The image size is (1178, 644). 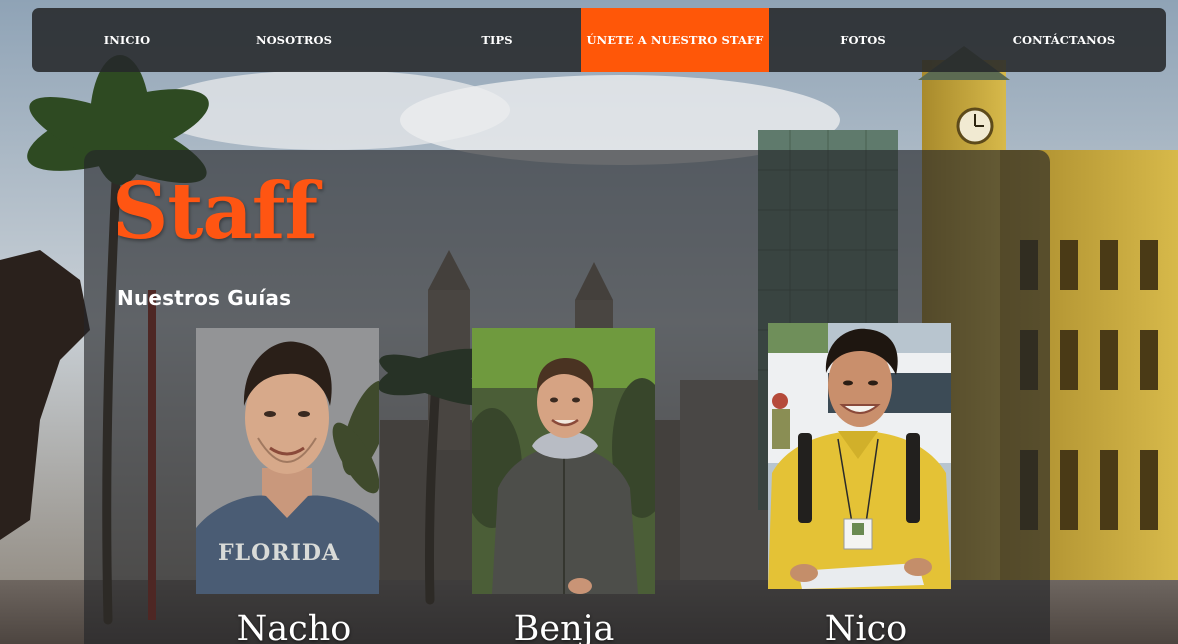 What do you see at coordinates (279, 553) in the screenshot?
I see `svg-text: FLORIDA` at bounding box center [279, 553].